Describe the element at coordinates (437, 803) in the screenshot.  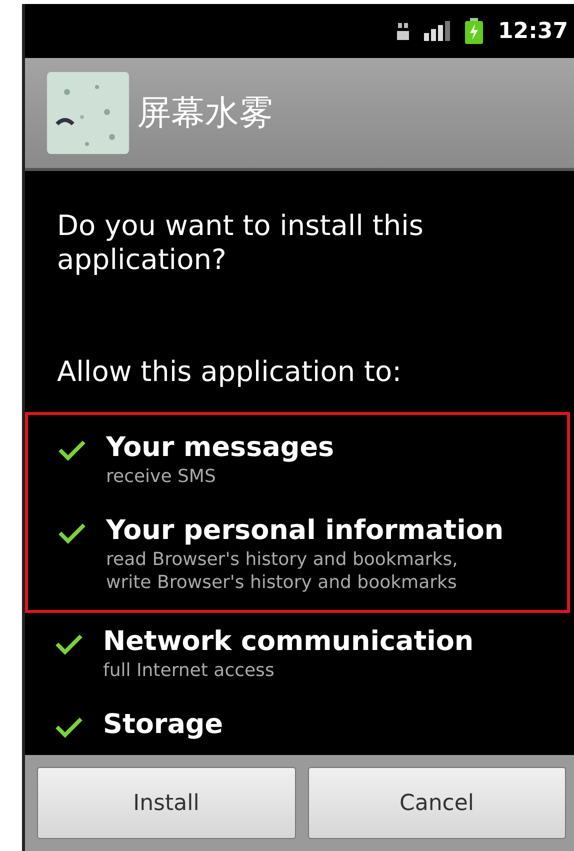
I see `cancel-button: Cancel` at that location.